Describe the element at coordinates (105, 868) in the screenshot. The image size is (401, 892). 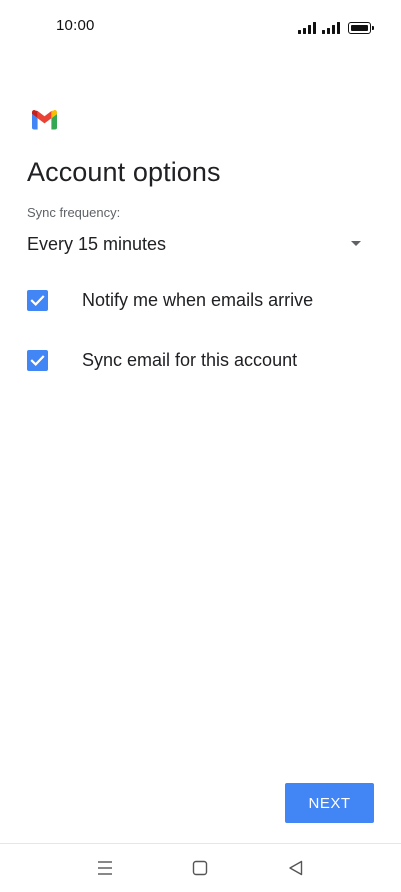
I see `menu-icon` at that location.